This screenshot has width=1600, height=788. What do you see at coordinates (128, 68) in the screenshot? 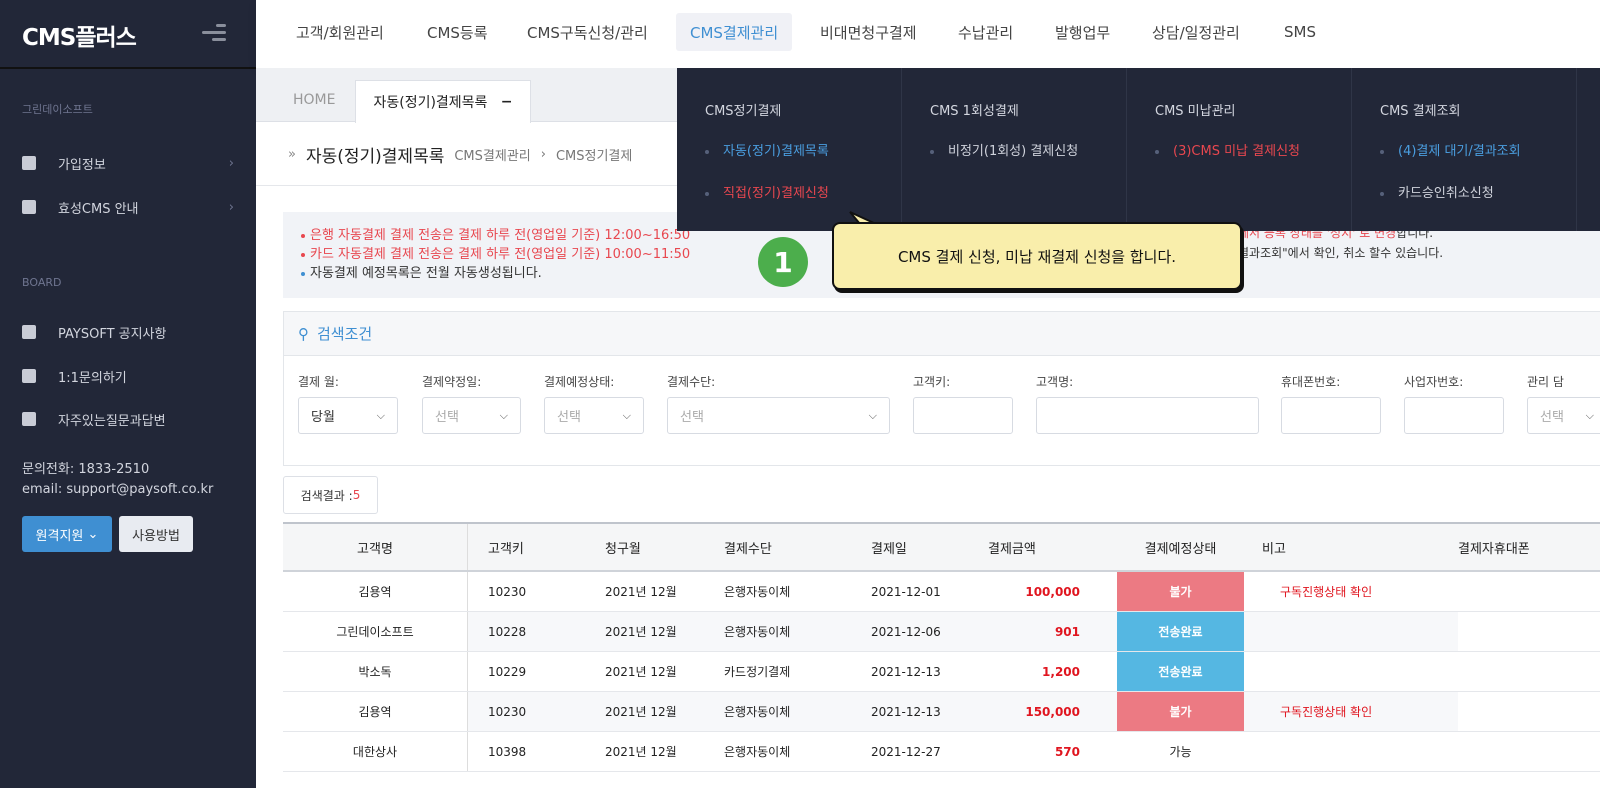
I see `divider` at bounding box center [128, 68].